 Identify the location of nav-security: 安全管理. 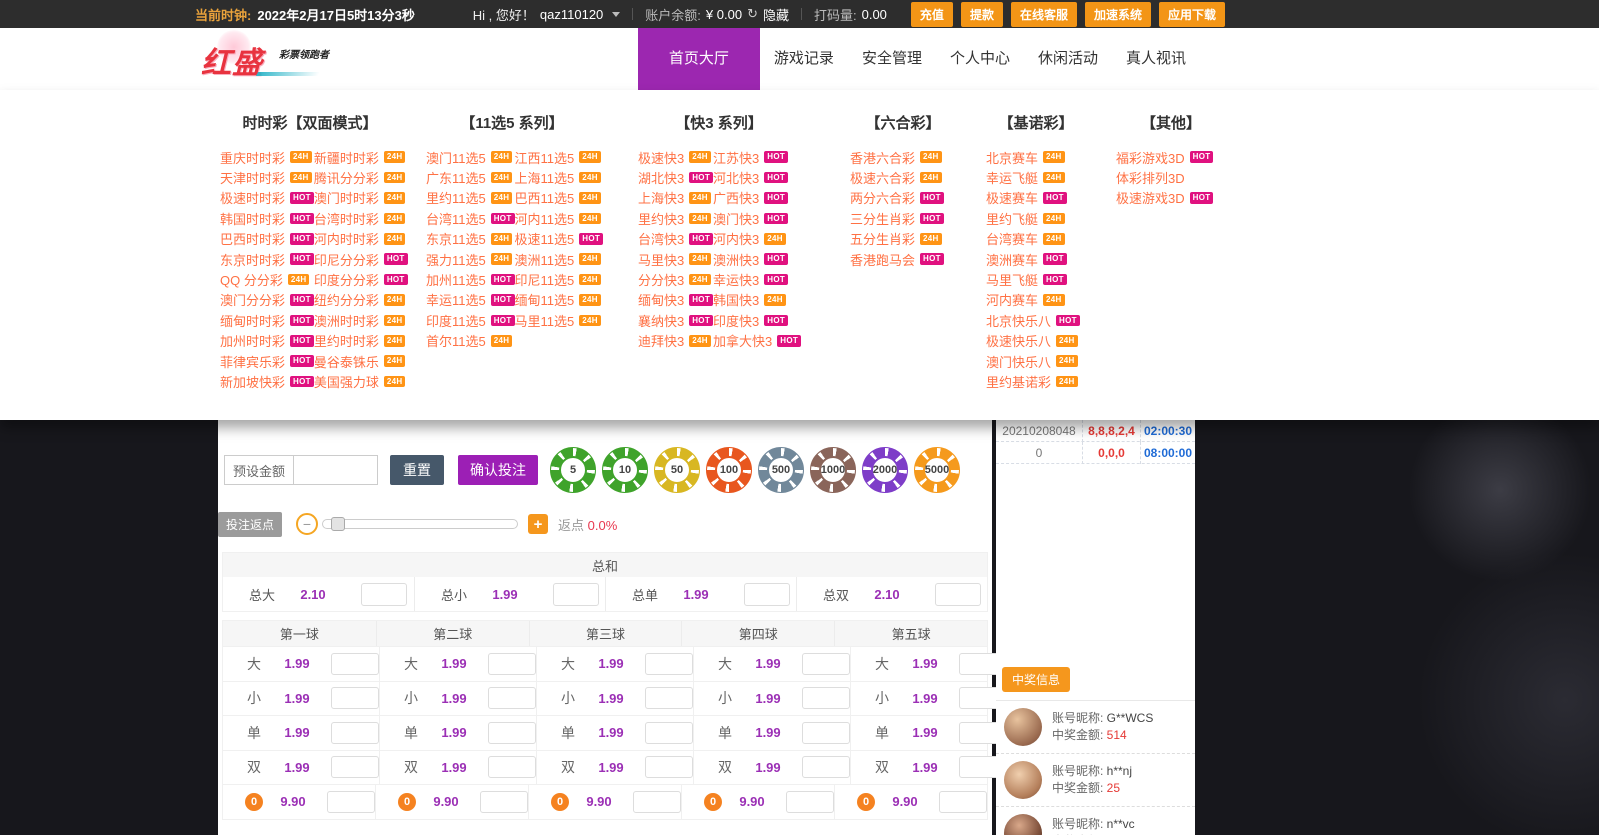
(892, 59).